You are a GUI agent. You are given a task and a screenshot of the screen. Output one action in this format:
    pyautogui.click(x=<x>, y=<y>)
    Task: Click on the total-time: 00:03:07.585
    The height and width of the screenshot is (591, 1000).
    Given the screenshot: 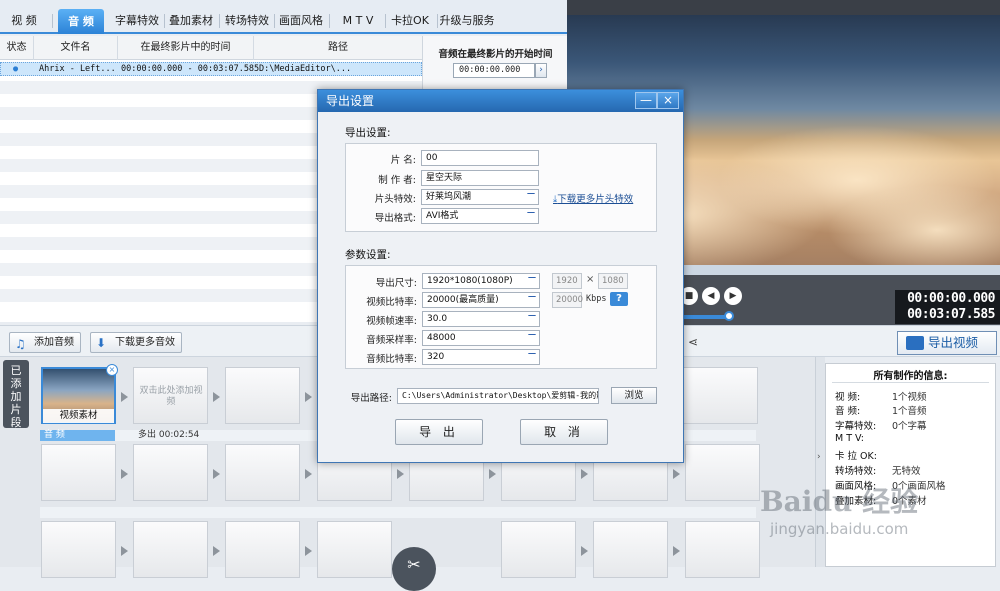 What is the action you would take?
    pyautogui.click(x=951, y=314)
    